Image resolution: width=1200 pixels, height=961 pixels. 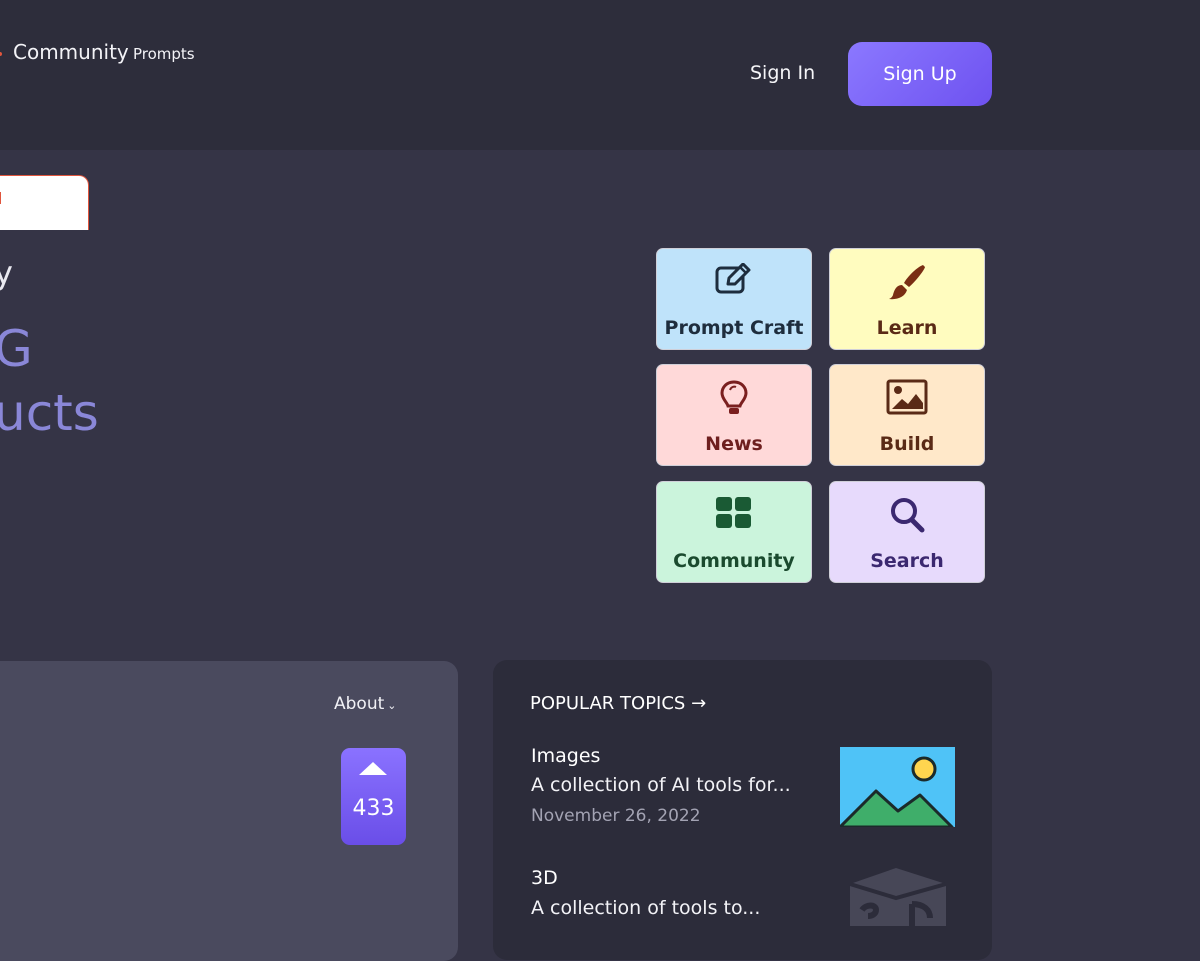 I want to click on tile-prompt-craft: Prompt Craft, so click(x=734, y=299).